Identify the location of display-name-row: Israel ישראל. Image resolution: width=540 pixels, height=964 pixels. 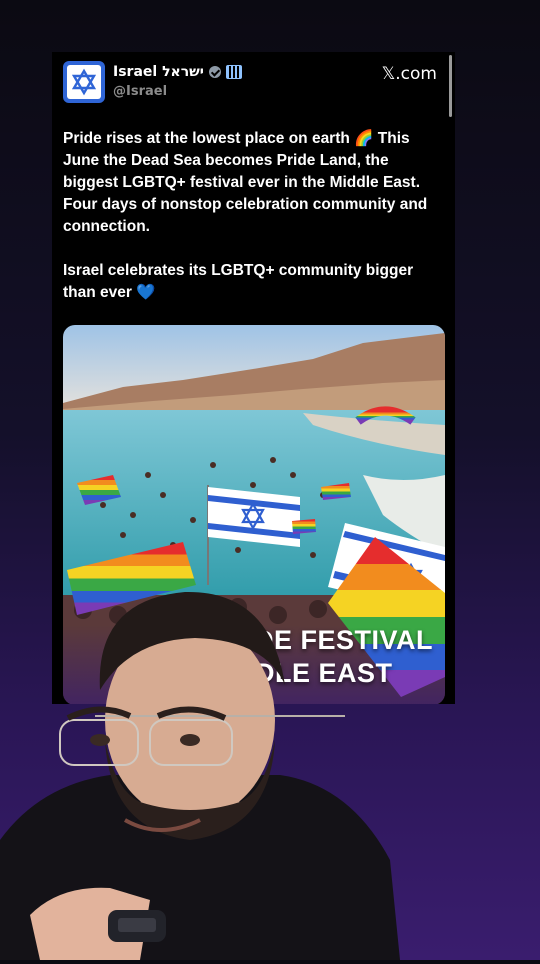
(177, 72).